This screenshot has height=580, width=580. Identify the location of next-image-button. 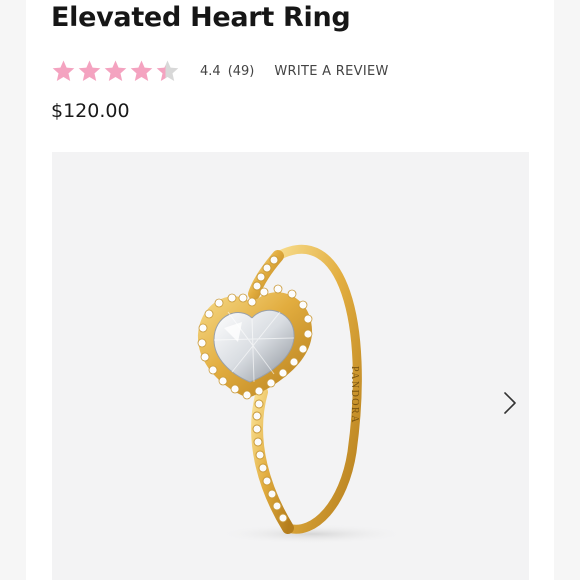
(510, 403).